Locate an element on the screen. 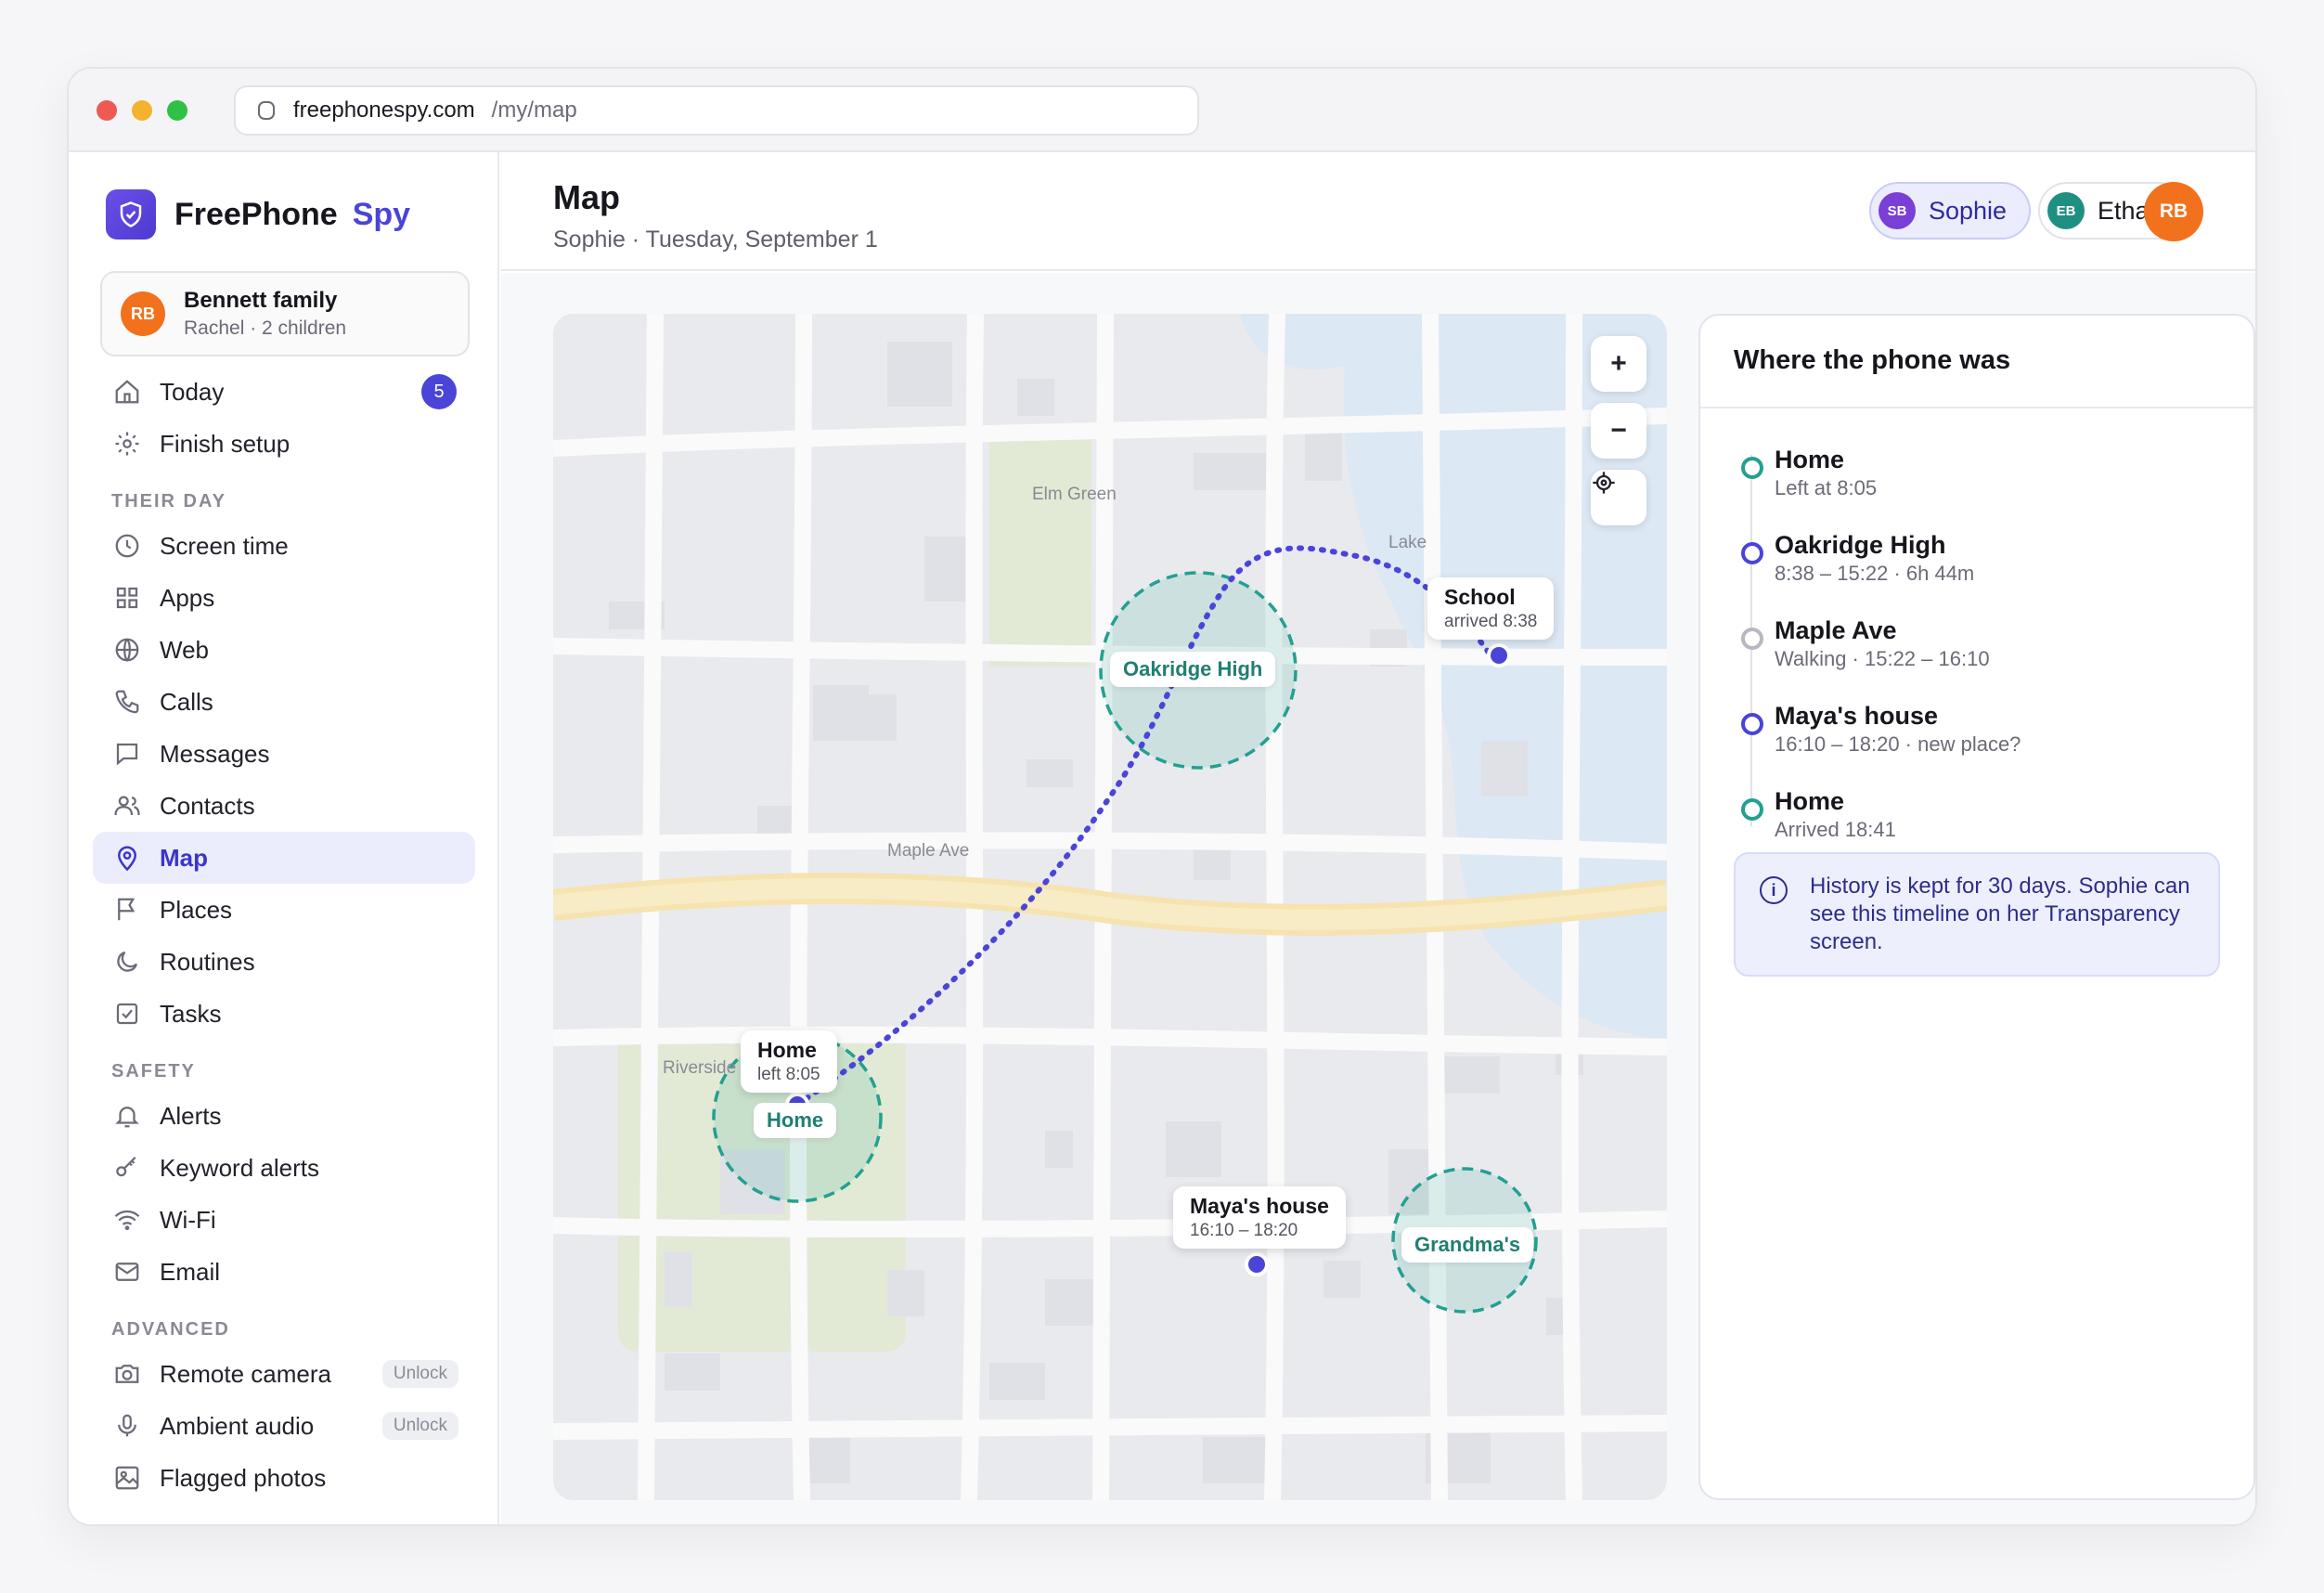 This screenshot has height=1593, width=2324. sidebar-item-tasks: Tasks is located at coordinates (284, 1014).